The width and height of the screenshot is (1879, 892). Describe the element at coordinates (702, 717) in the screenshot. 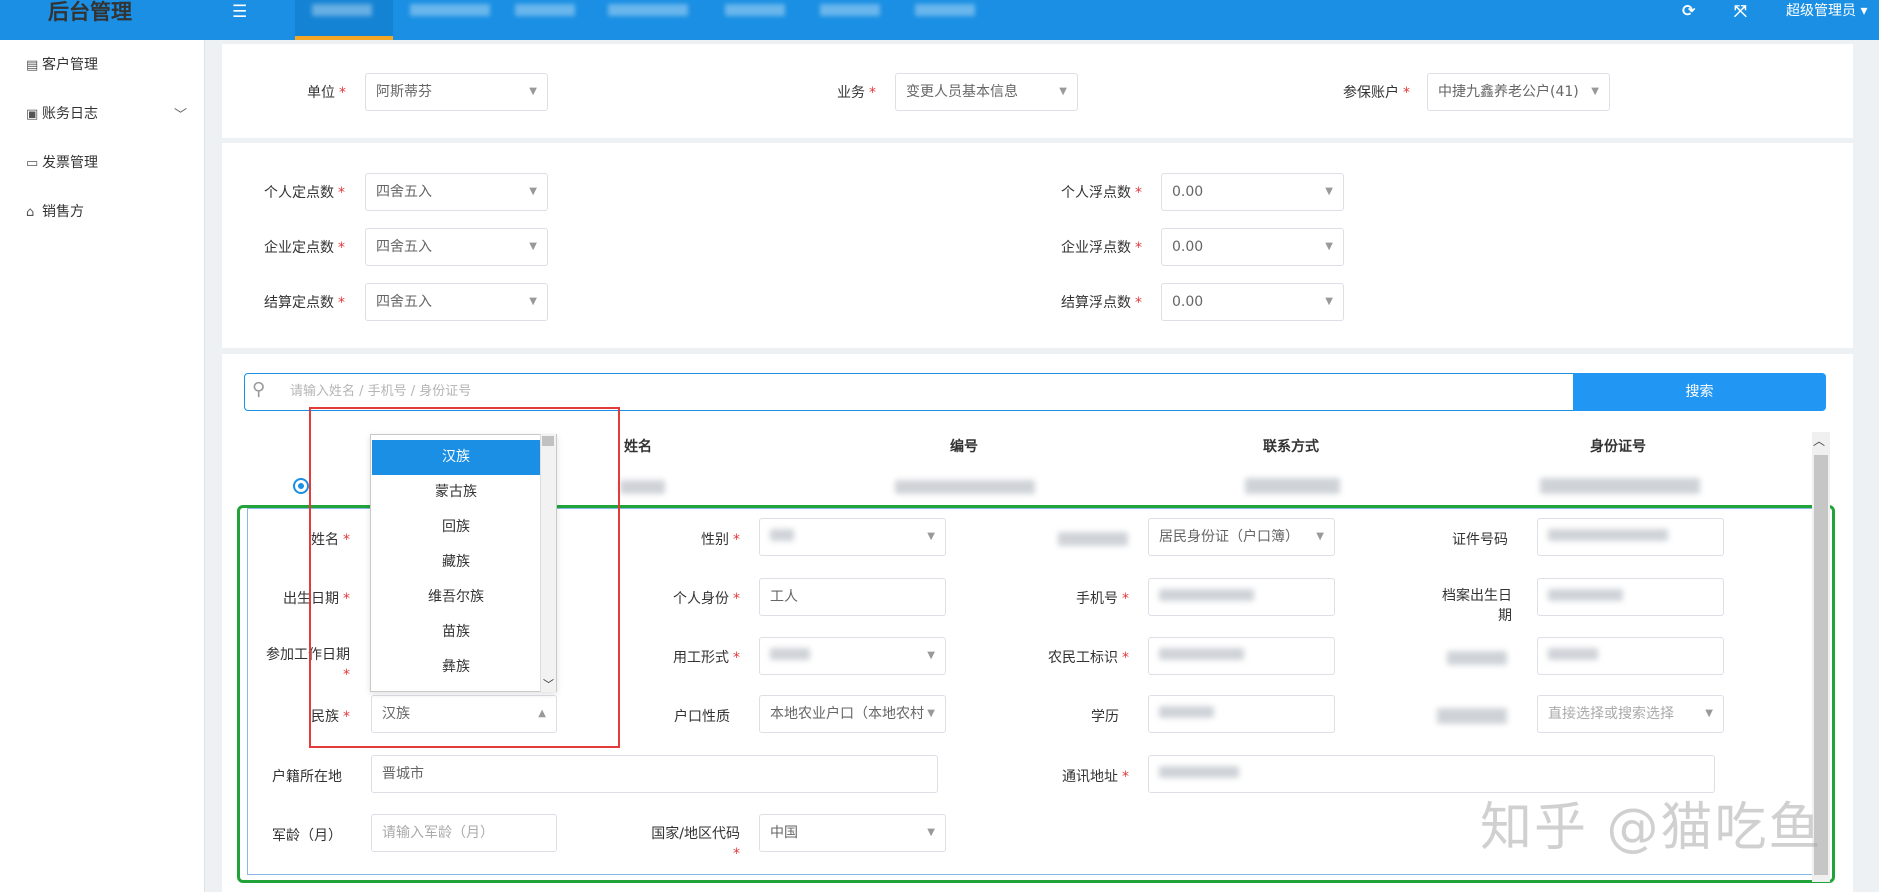

I see `household-type-label: 户口性质` at that location.